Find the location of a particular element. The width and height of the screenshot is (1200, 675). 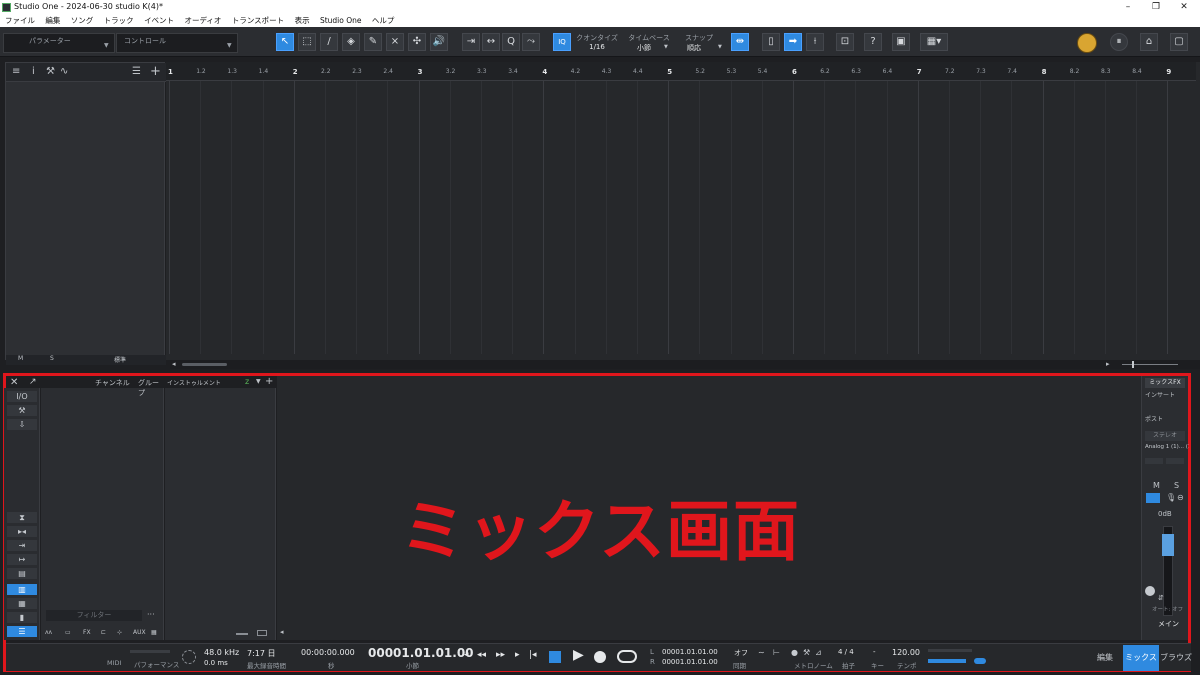

menu-transport: トランスポート is located at coordinates (258, 20).